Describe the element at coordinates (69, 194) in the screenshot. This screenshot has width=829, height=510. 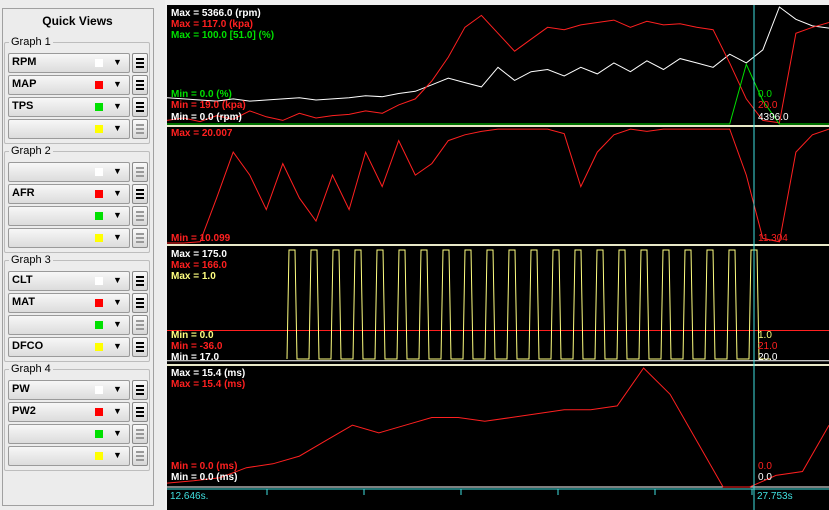
I see `field-select: AFR ▼` at that location.